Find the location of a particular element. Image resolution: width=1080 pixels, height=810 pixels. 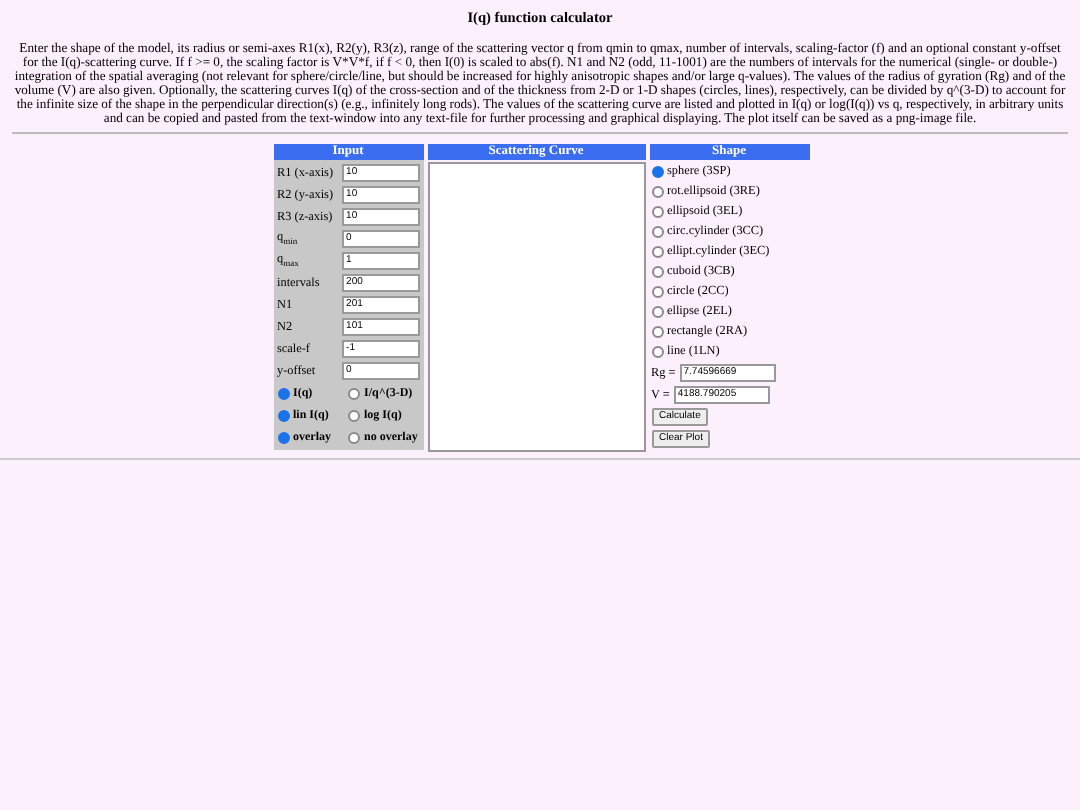

output-textarea is located at coordinates (536, 306).